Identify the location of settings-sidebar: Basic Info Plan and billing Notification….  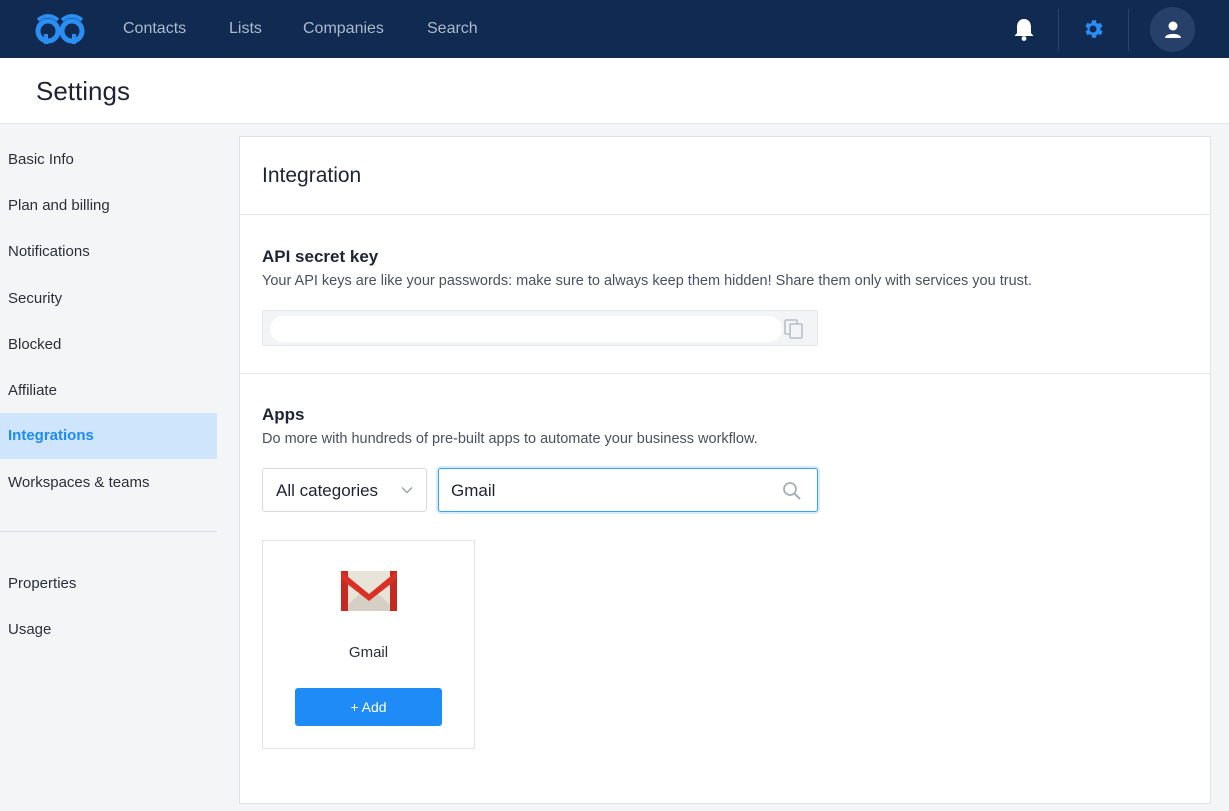
(108, 467).